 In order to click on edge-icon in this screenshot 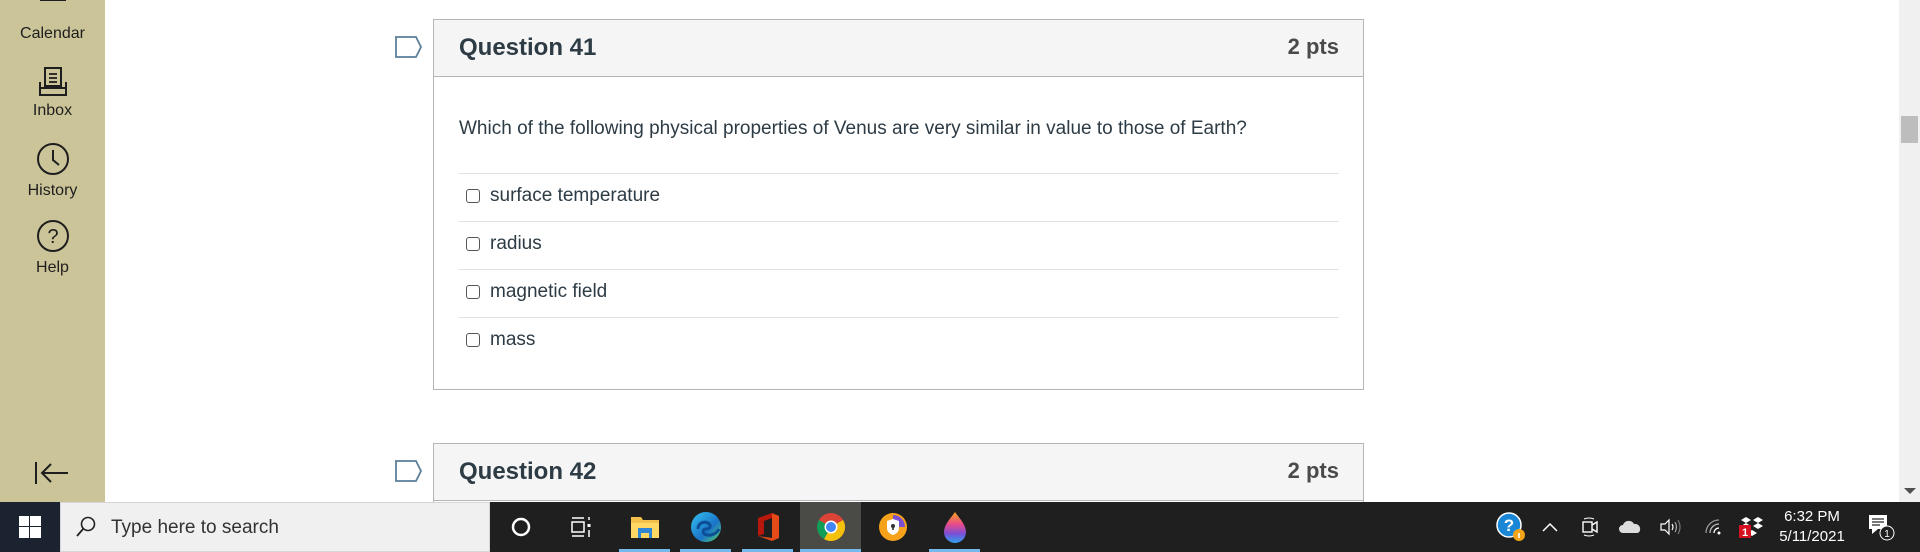, I will do `click(705, 527)`.